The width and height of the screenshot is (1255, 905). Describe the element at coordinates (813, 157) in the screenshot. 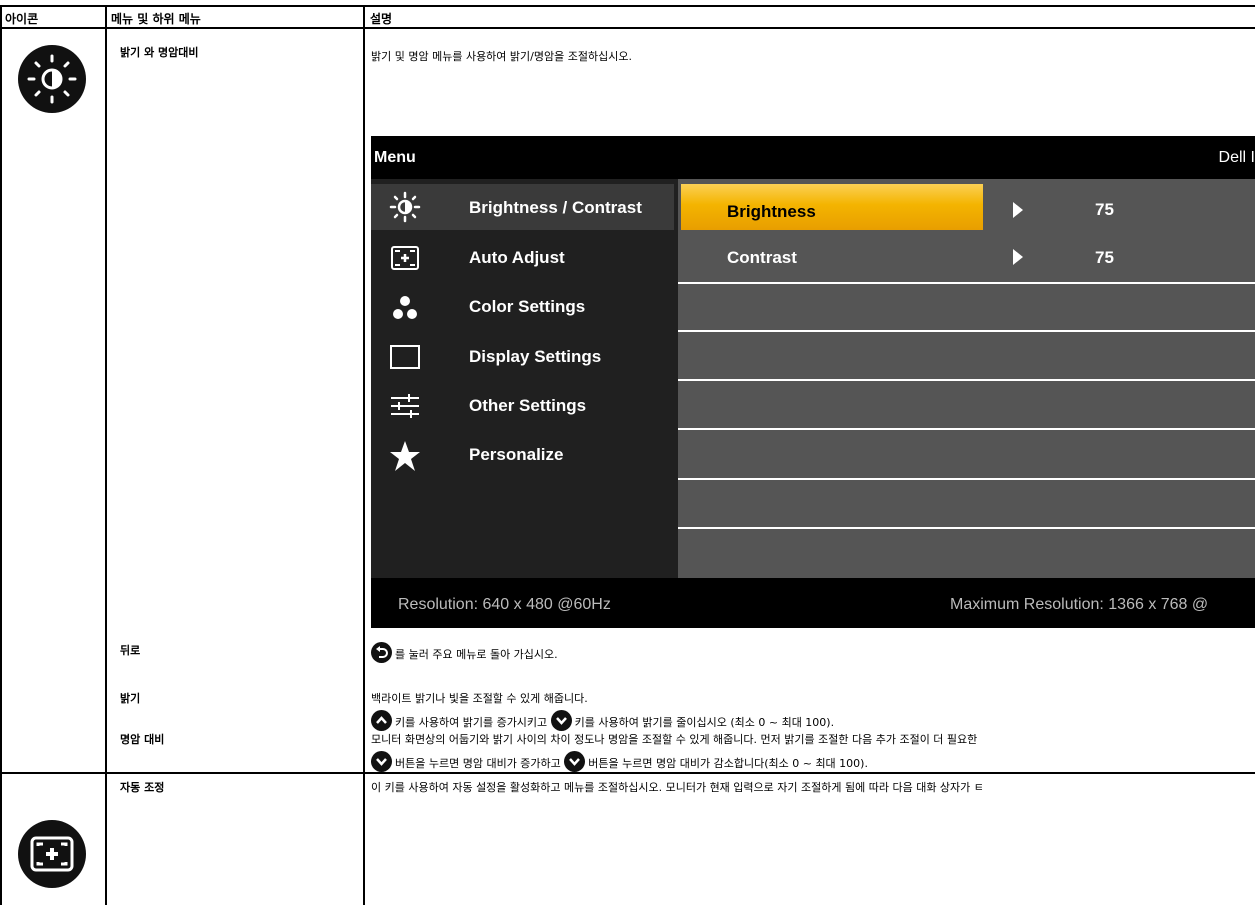

I see `osd-titlebar` at that location.